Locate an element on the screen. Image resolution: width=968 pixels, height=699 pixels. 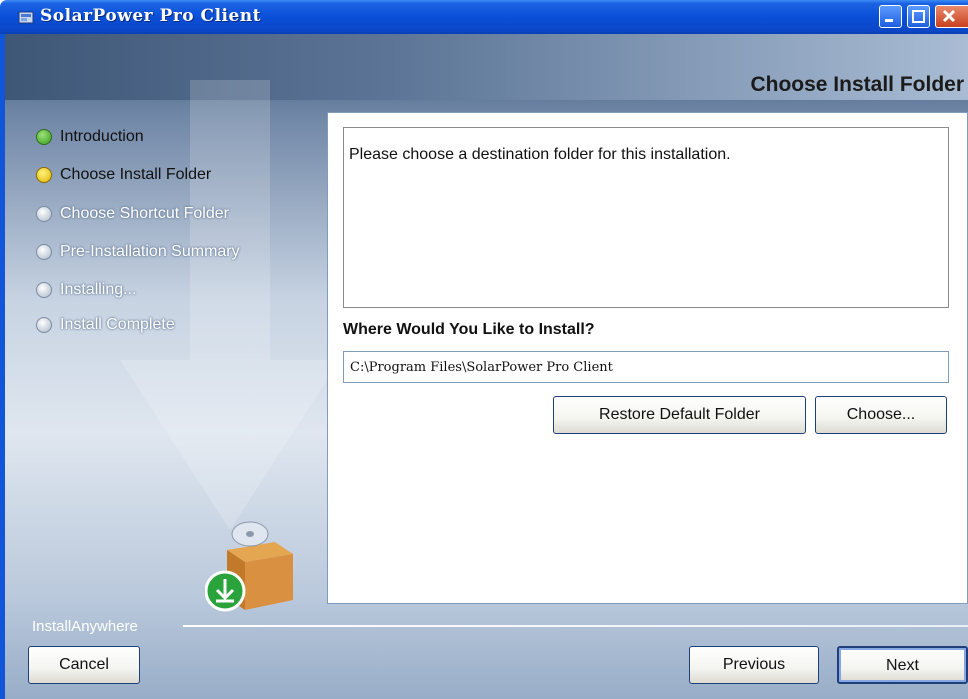
minimize-button is located at coordinates (890, 16).